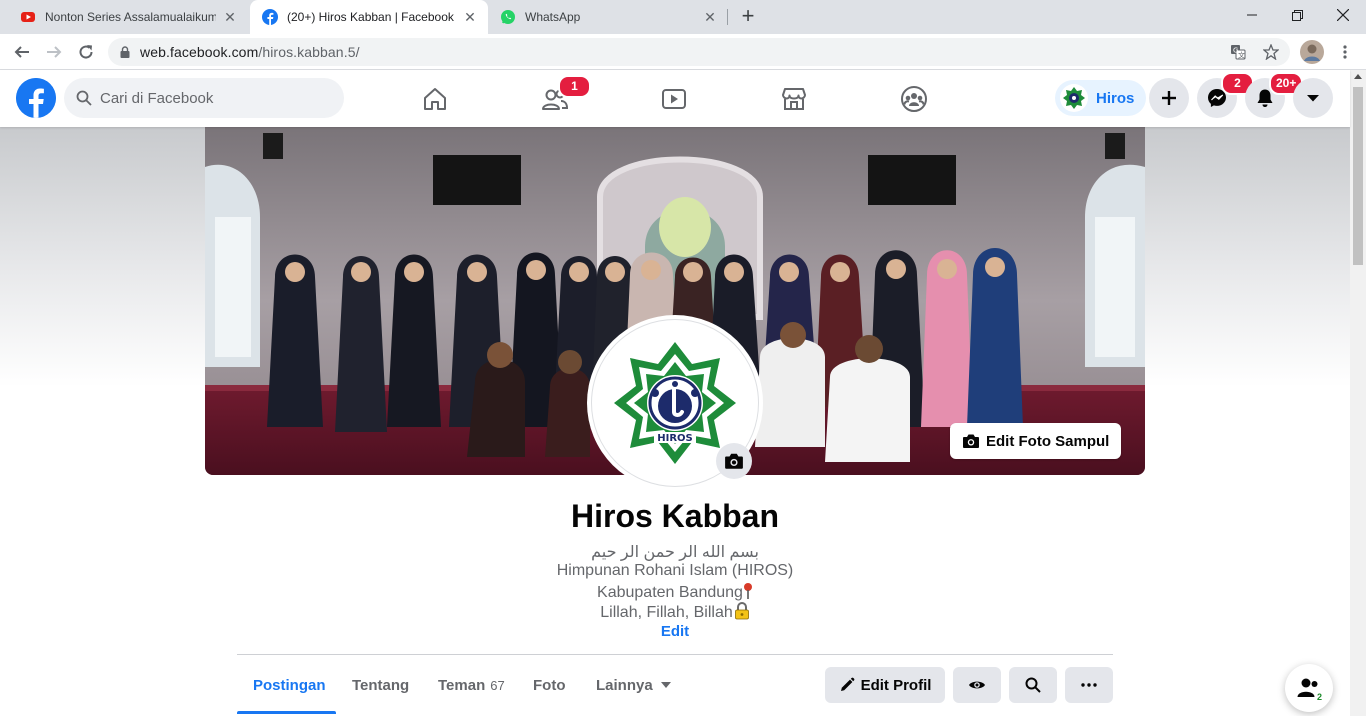  Describe the element at coordinates (1048, 441) in the screenshot. I see `edit-cover-label: Edit Foto Sampul` at that location.